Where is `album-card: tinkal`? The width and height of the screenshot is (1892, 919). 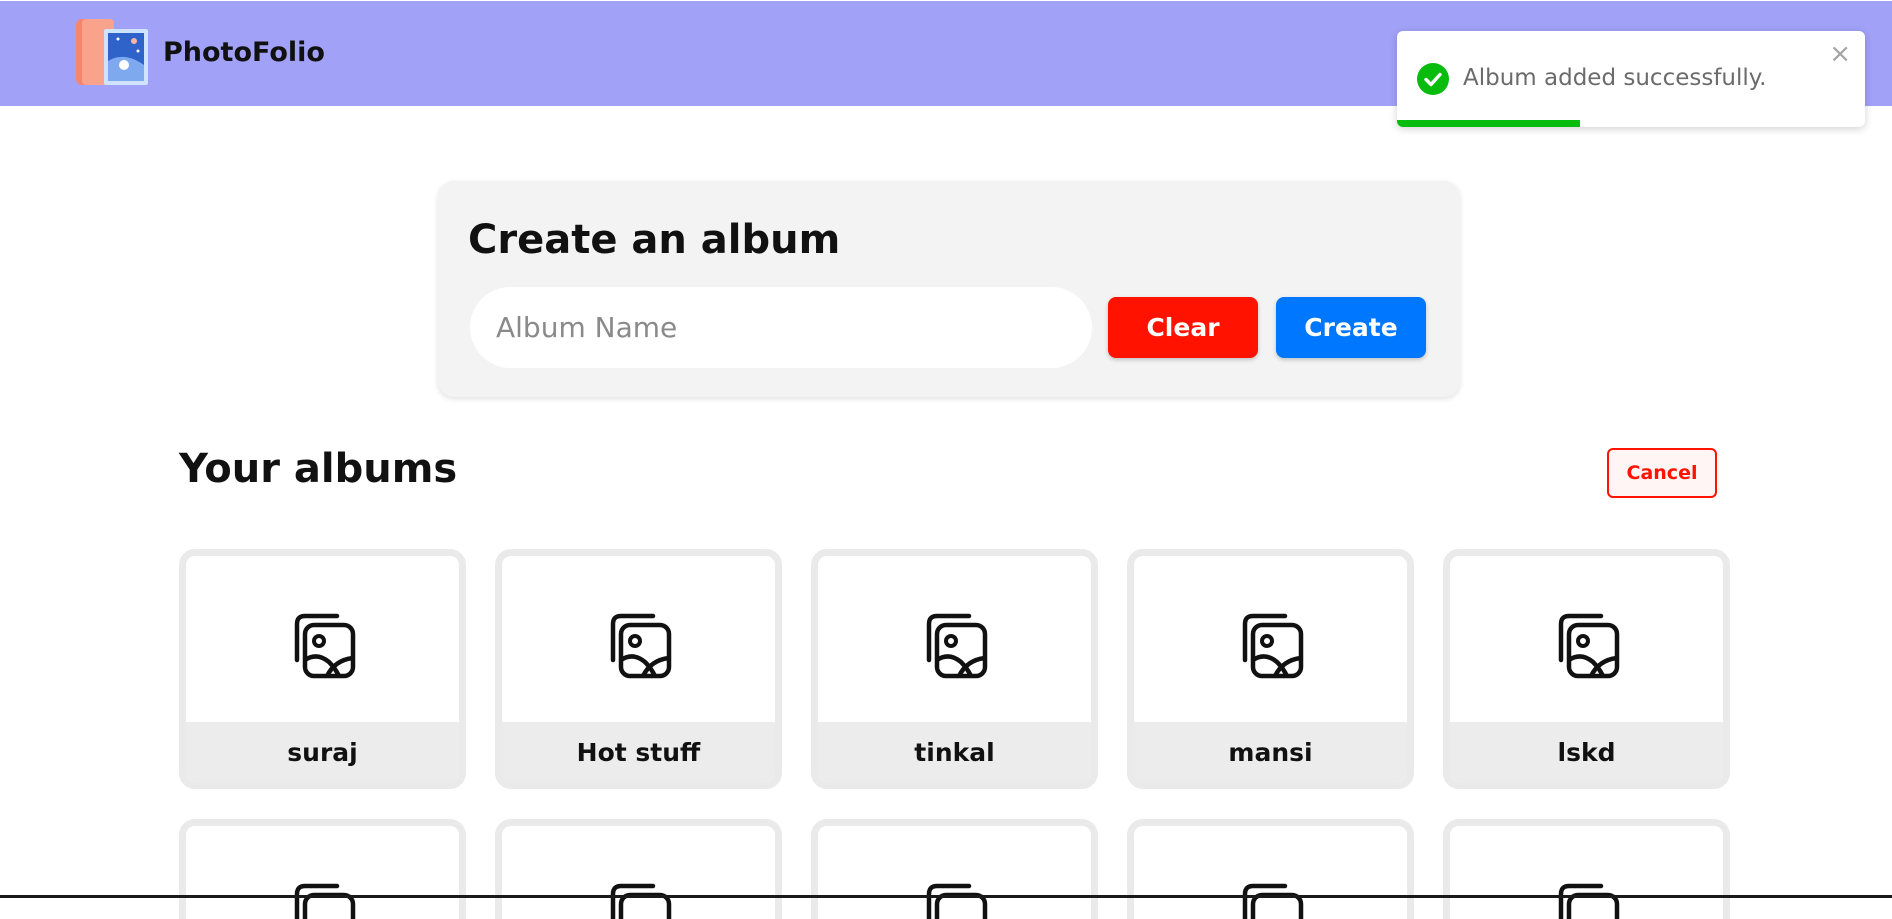
album-card: tinkal is located at coordinates (954, 669).